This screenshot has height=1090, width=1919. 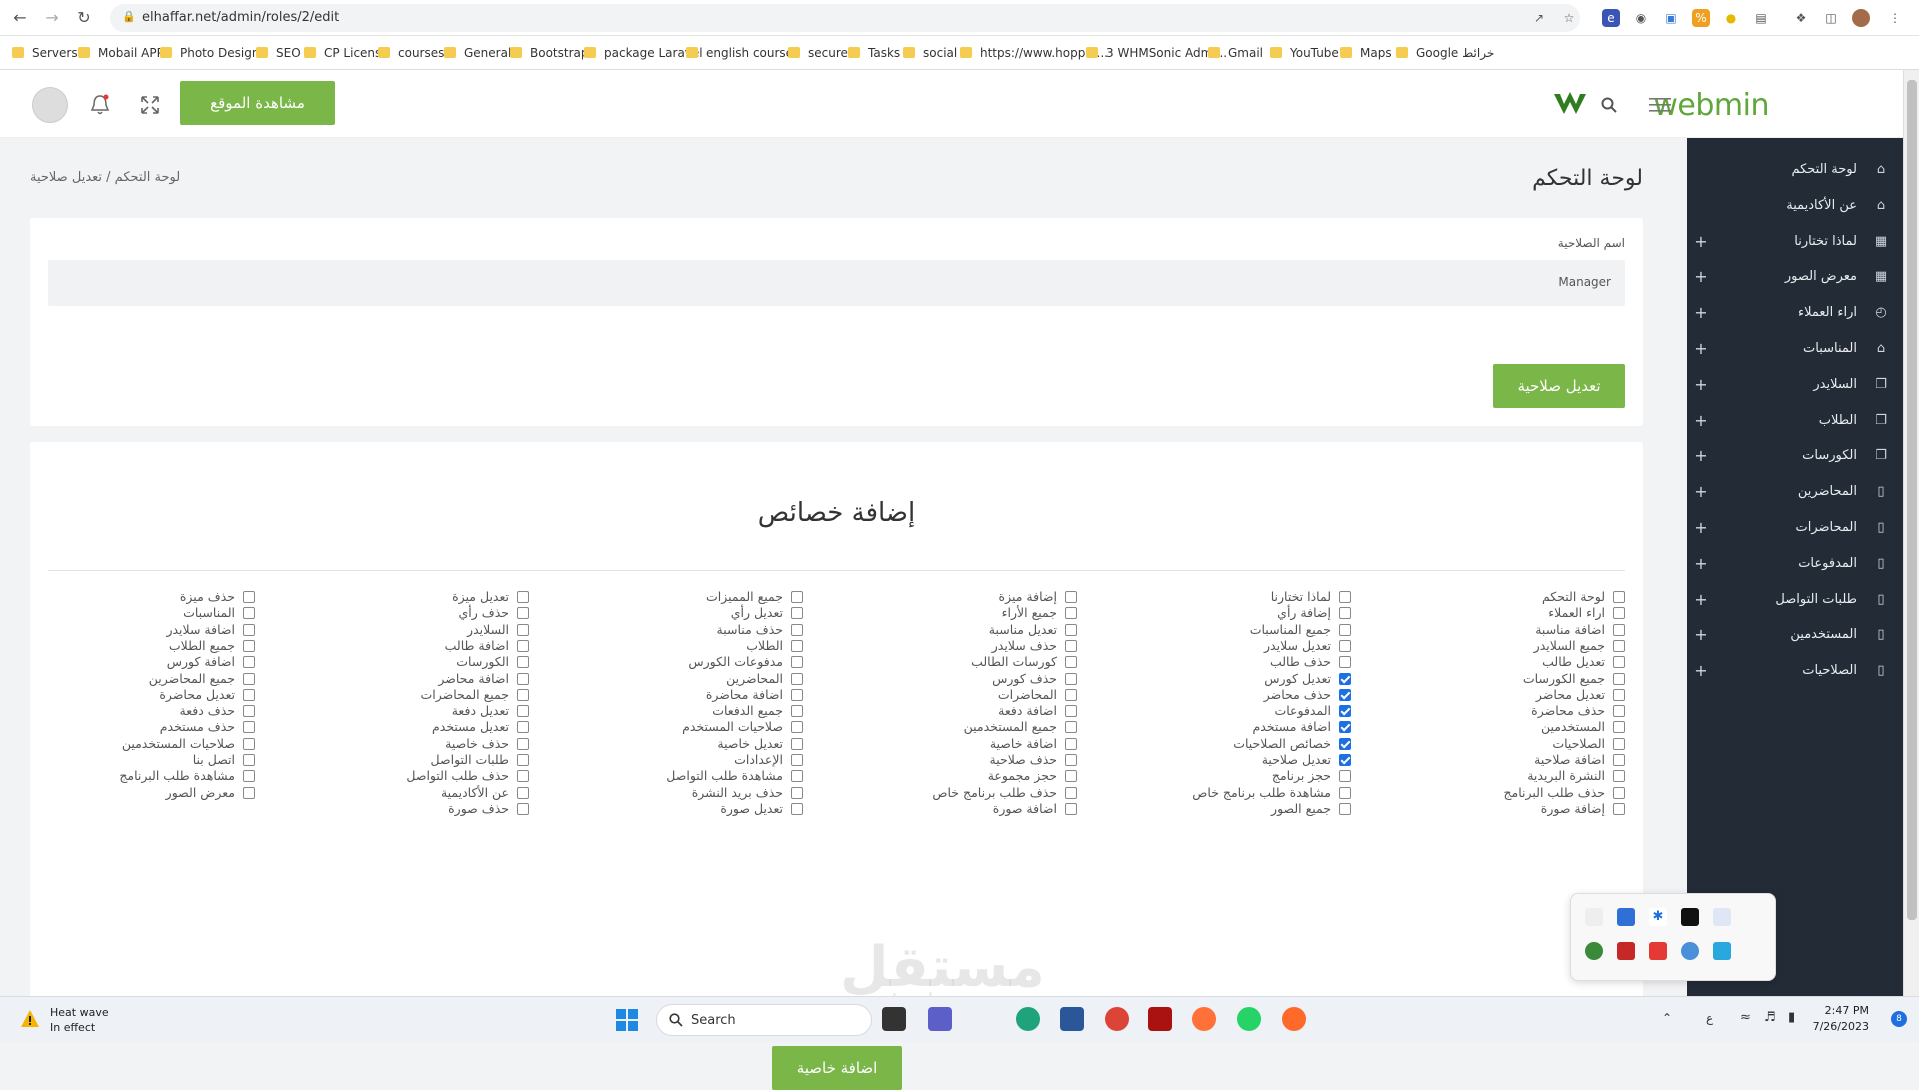 What do you see at coordinates (477, 53) in the screenshot?
I see `bookmark-item: General` at bounding box center [477, 53].